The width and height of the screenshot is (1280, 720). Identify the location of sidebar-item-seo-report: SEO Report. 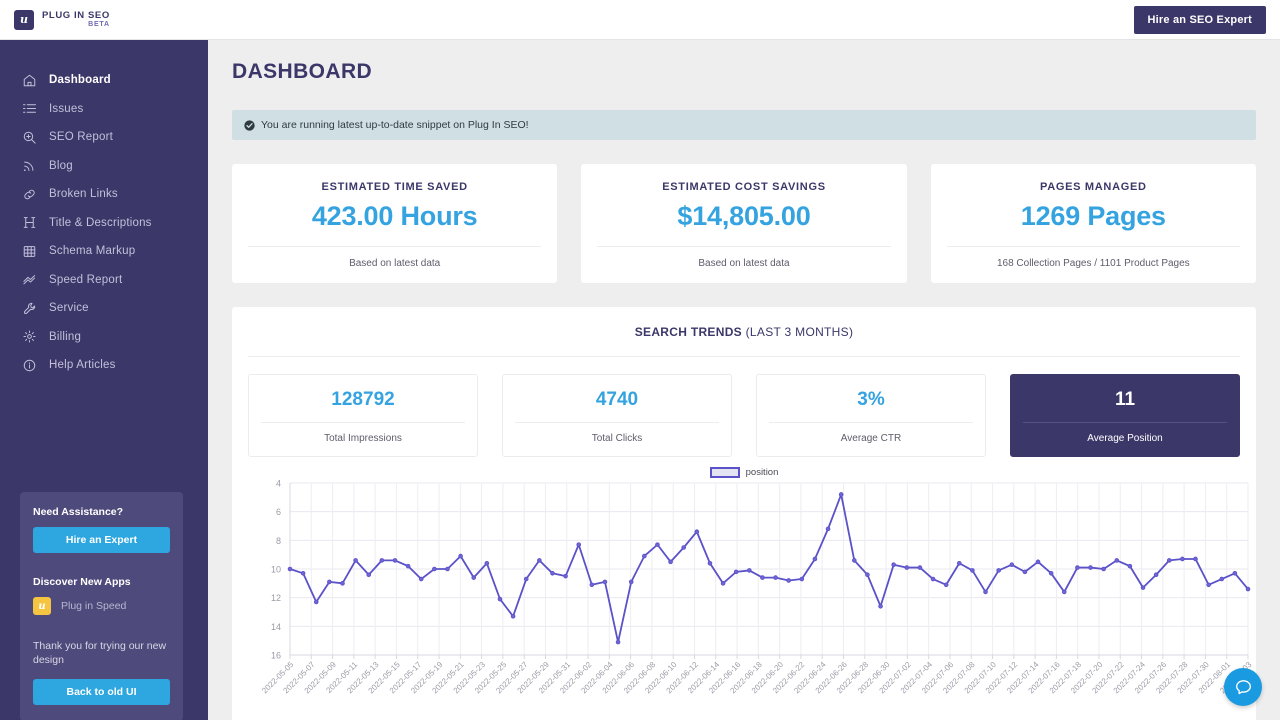
(104, 137).